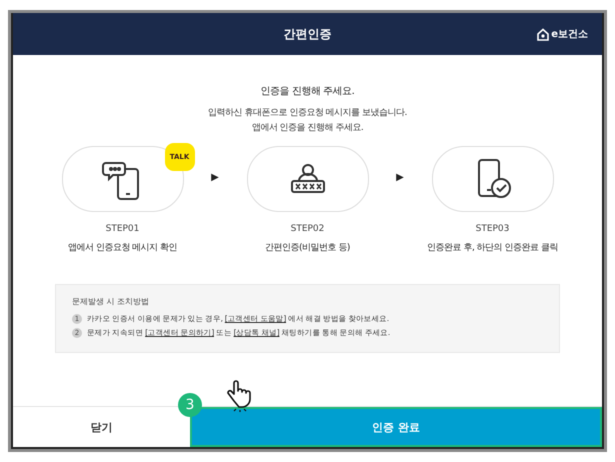  I want to click on instruction-text: 앱에서 인증을 진행해 주세요., so click(308, 128).